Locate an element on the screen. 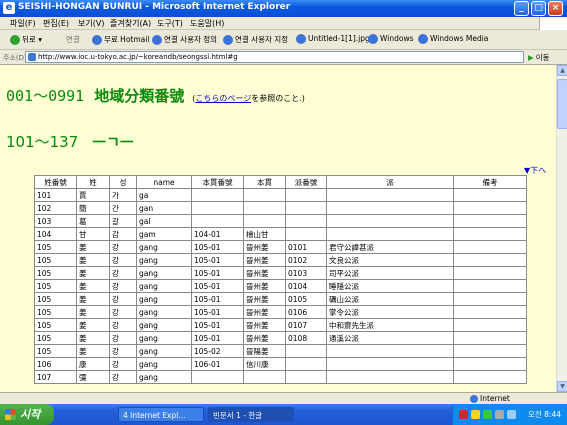 This screenshot has height=425, width=567. link-windows-media: Windows Media is located at coordinates (453, 39).